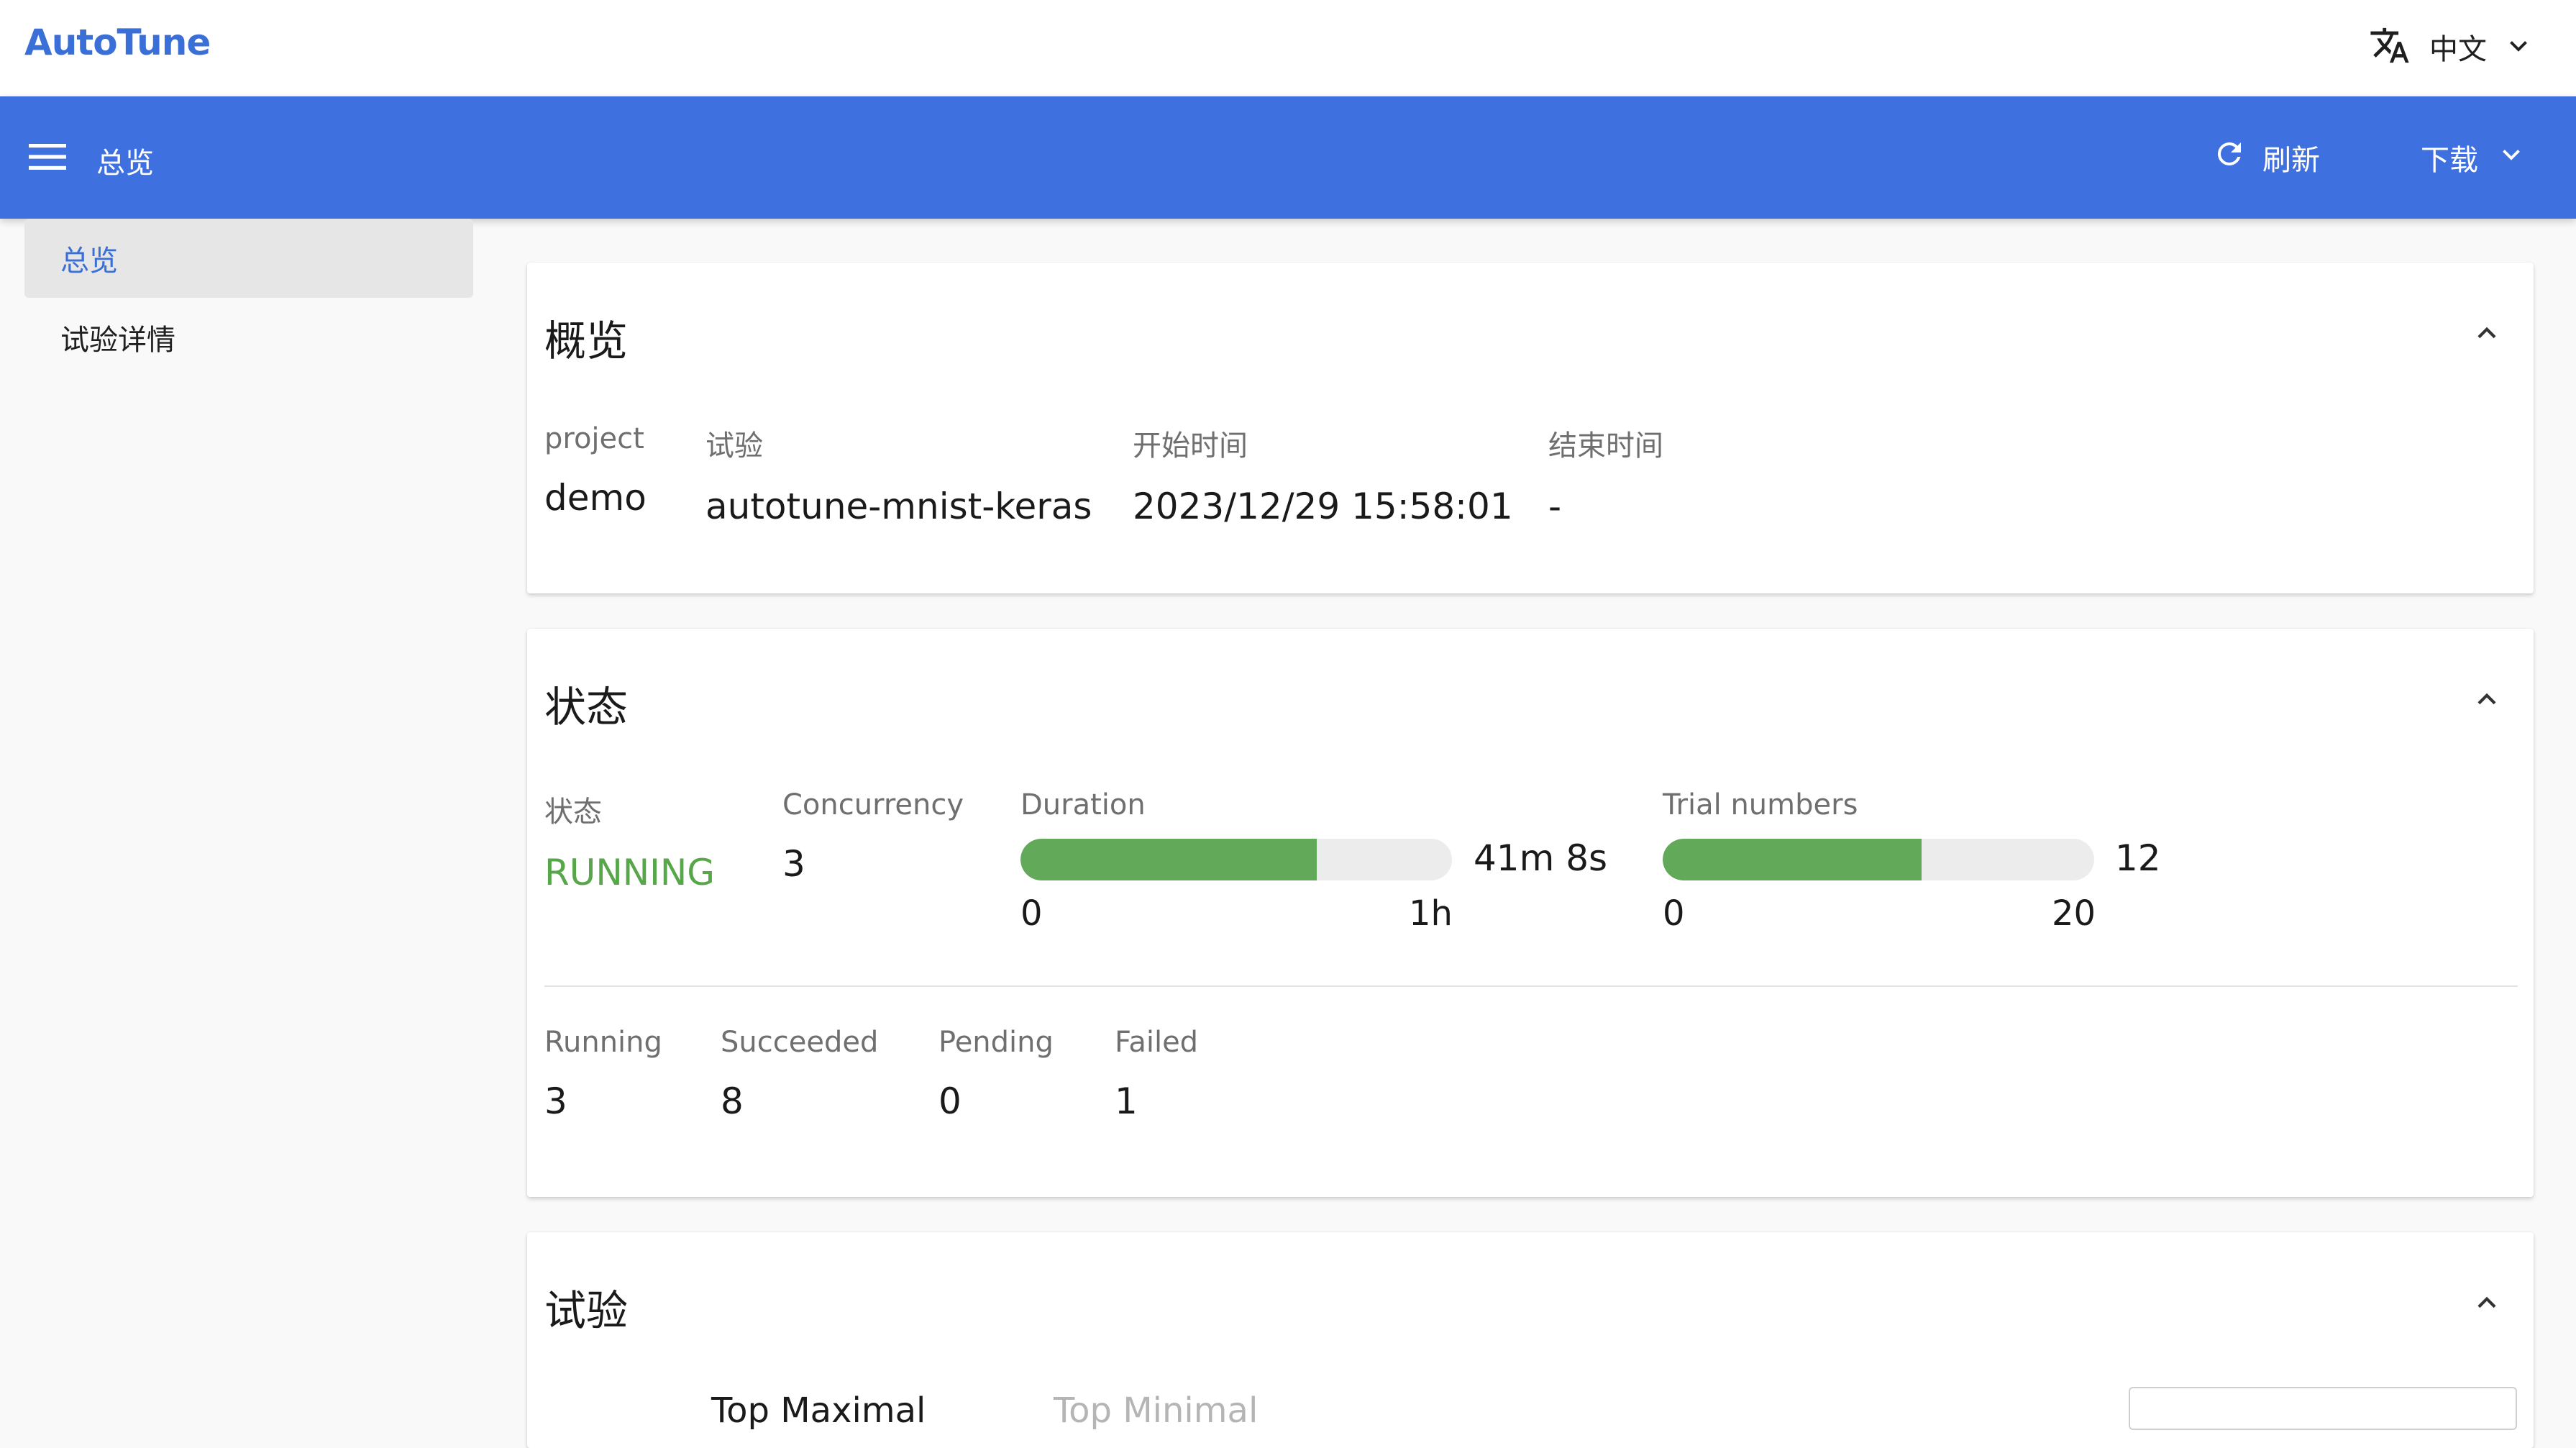 This screenshot has width=2576, height=1448. What do you see at coordinates (1792, 859) in the screenshot?
I see `trial-numbers-progress-fill` at bounding box center [1792, 859].